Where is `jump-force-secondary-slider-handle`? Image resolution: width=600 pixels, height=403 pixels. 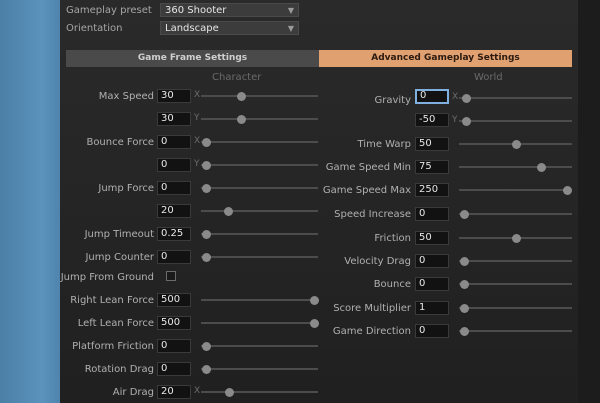
jump-force-secondary-slider-handle is located at coordinates (228, 211).